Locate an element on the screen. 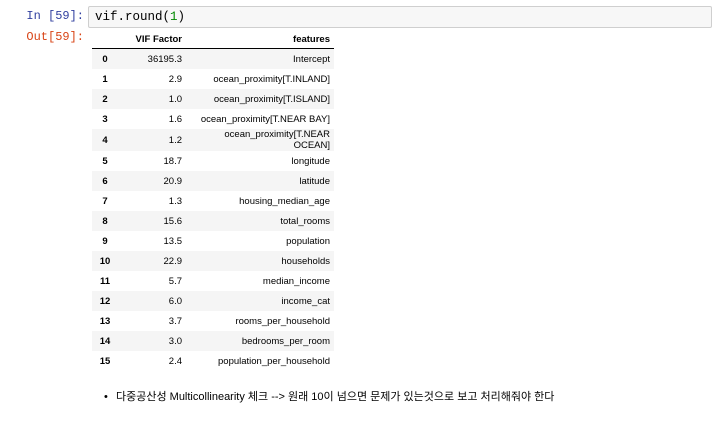 This screenshot has height=422, width=720. row-index: 8 is located at coordinates (105, 221).